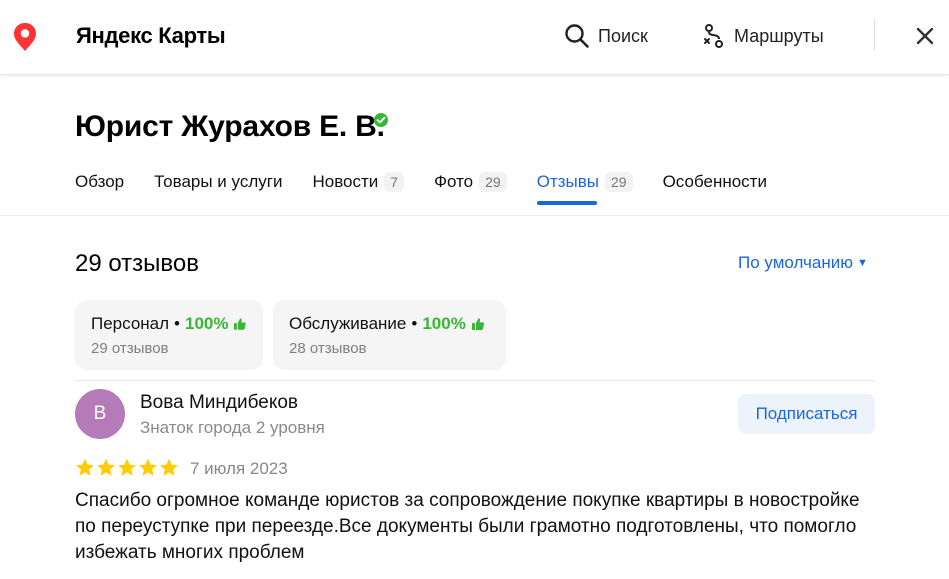 The width and height of the screenshot is (949, 579). Describe the element at coordinates (169, 335) in the screenshot. I see `aspect-card-staff: Персонал • 100% 29 отзывов` at that location.